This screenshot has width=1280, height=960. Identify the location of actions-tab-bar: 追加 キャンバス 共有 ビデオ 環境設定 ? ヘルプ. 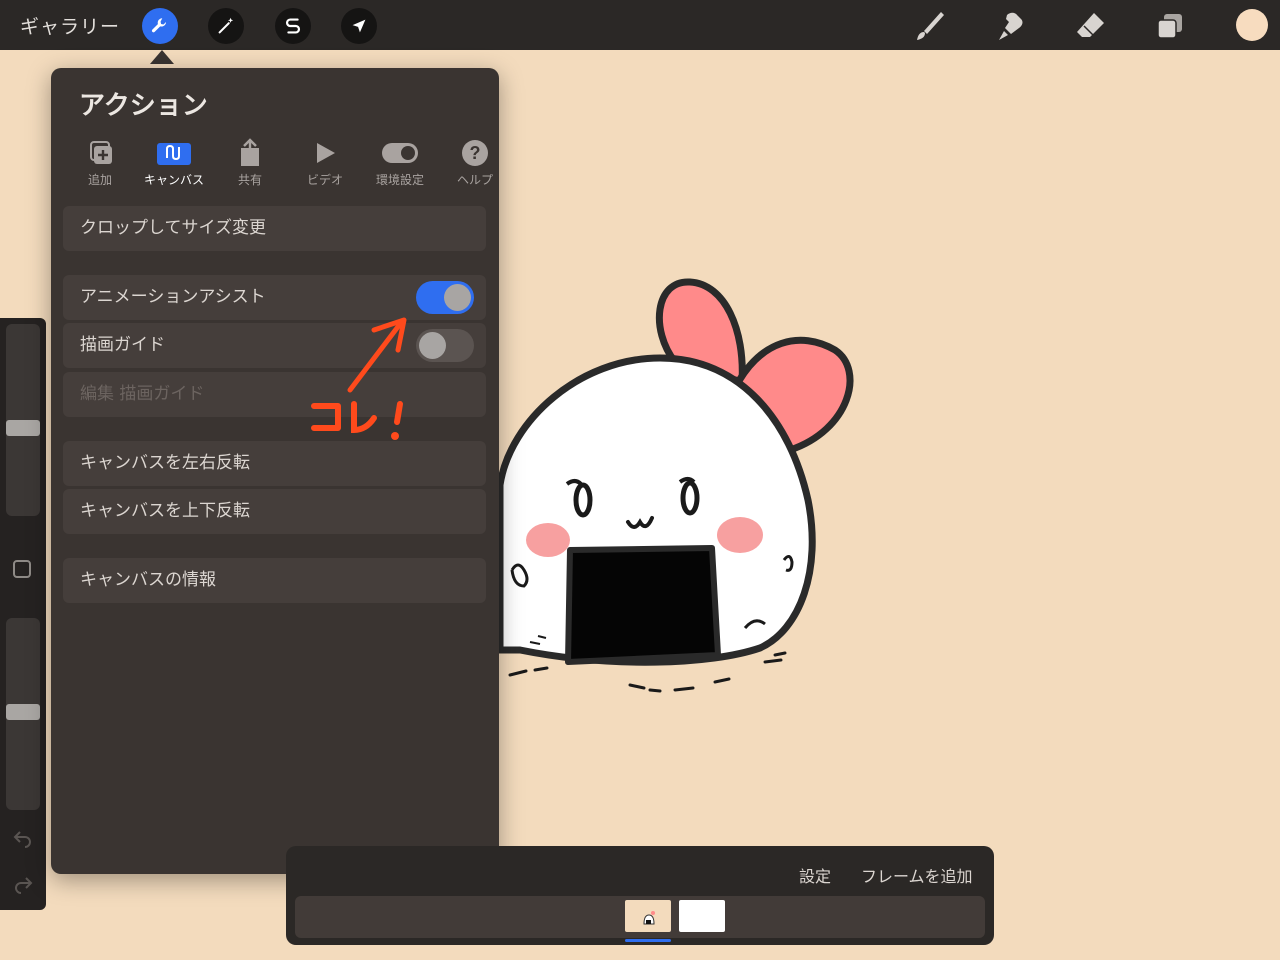
(281, 168).